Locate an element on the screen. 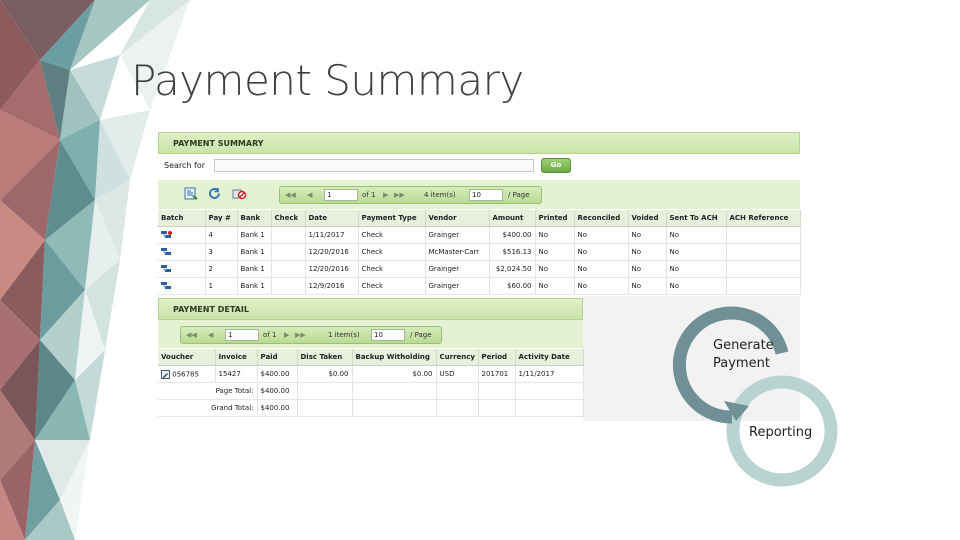 The image size is (960, 540). detail-pager: ◀◀ ◀ 1 of 1 ▶ ▶▶ 1 item(s) 10 / Page is located at coordinates (311, 335).